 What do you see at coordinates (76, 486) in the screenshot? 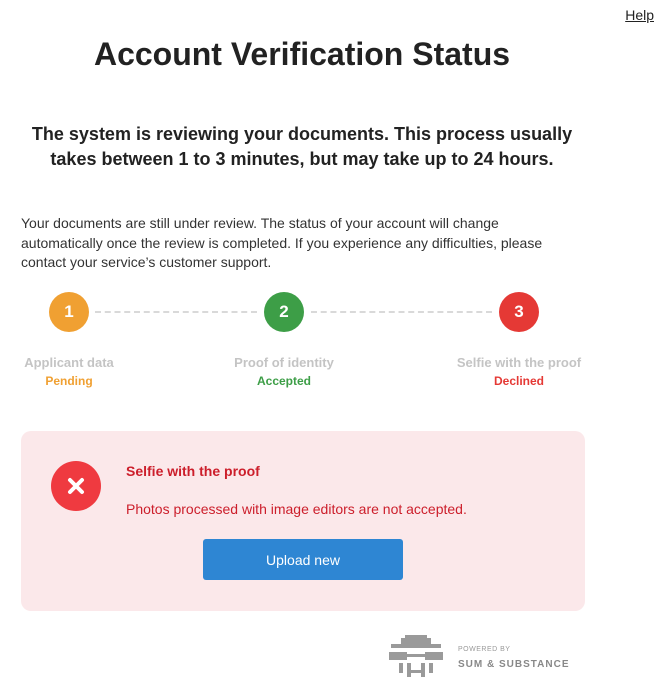
I see `close-icon` at bounding box center [76, 486].